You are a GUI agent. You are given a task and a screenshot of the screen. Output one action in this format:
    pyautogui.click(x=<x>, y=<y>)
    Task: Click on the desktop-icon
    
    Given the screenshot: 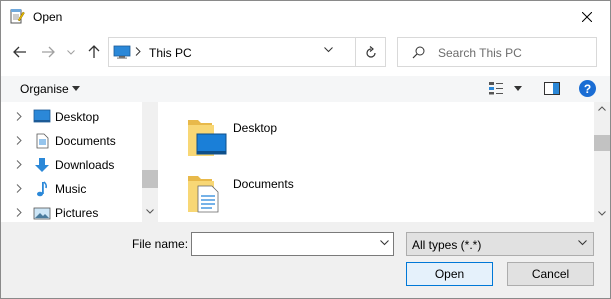 What is the action you would take?
    pyautogui.click(x=42, y=116)
    